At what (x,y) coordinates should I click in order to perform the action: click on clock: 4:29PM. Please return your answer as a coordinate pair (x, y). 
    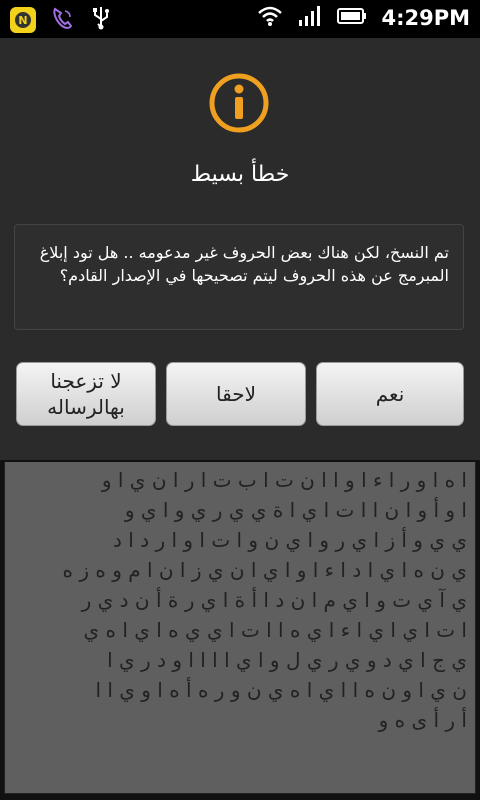
    Looking at the image, I should click on (425, 18).